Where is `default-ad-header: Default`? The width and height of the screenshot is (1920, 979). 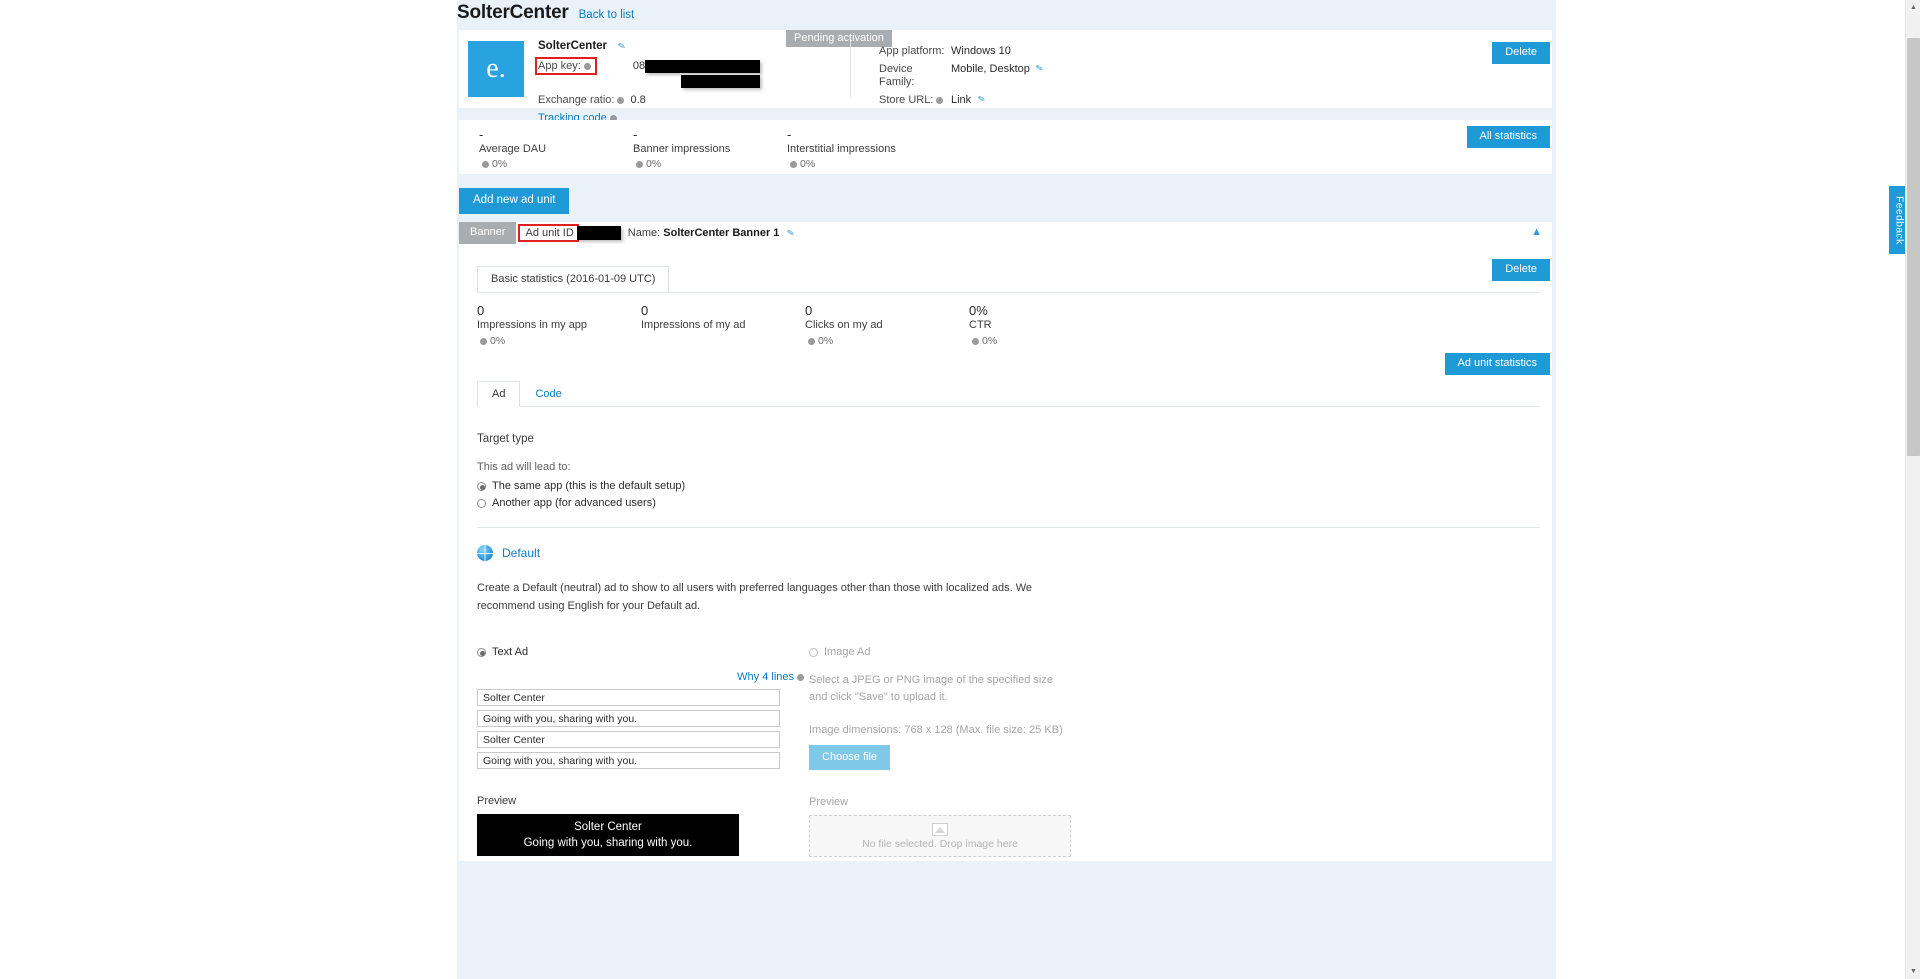 default-ad-header: Default is located at coordinates (1005, 553).